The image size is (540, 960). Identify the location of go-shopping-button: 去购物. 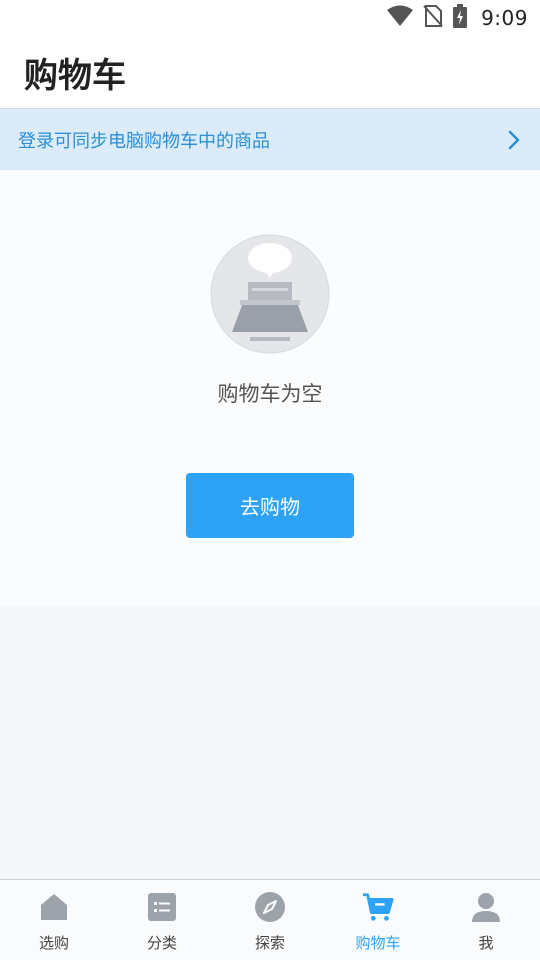
(270, 505).